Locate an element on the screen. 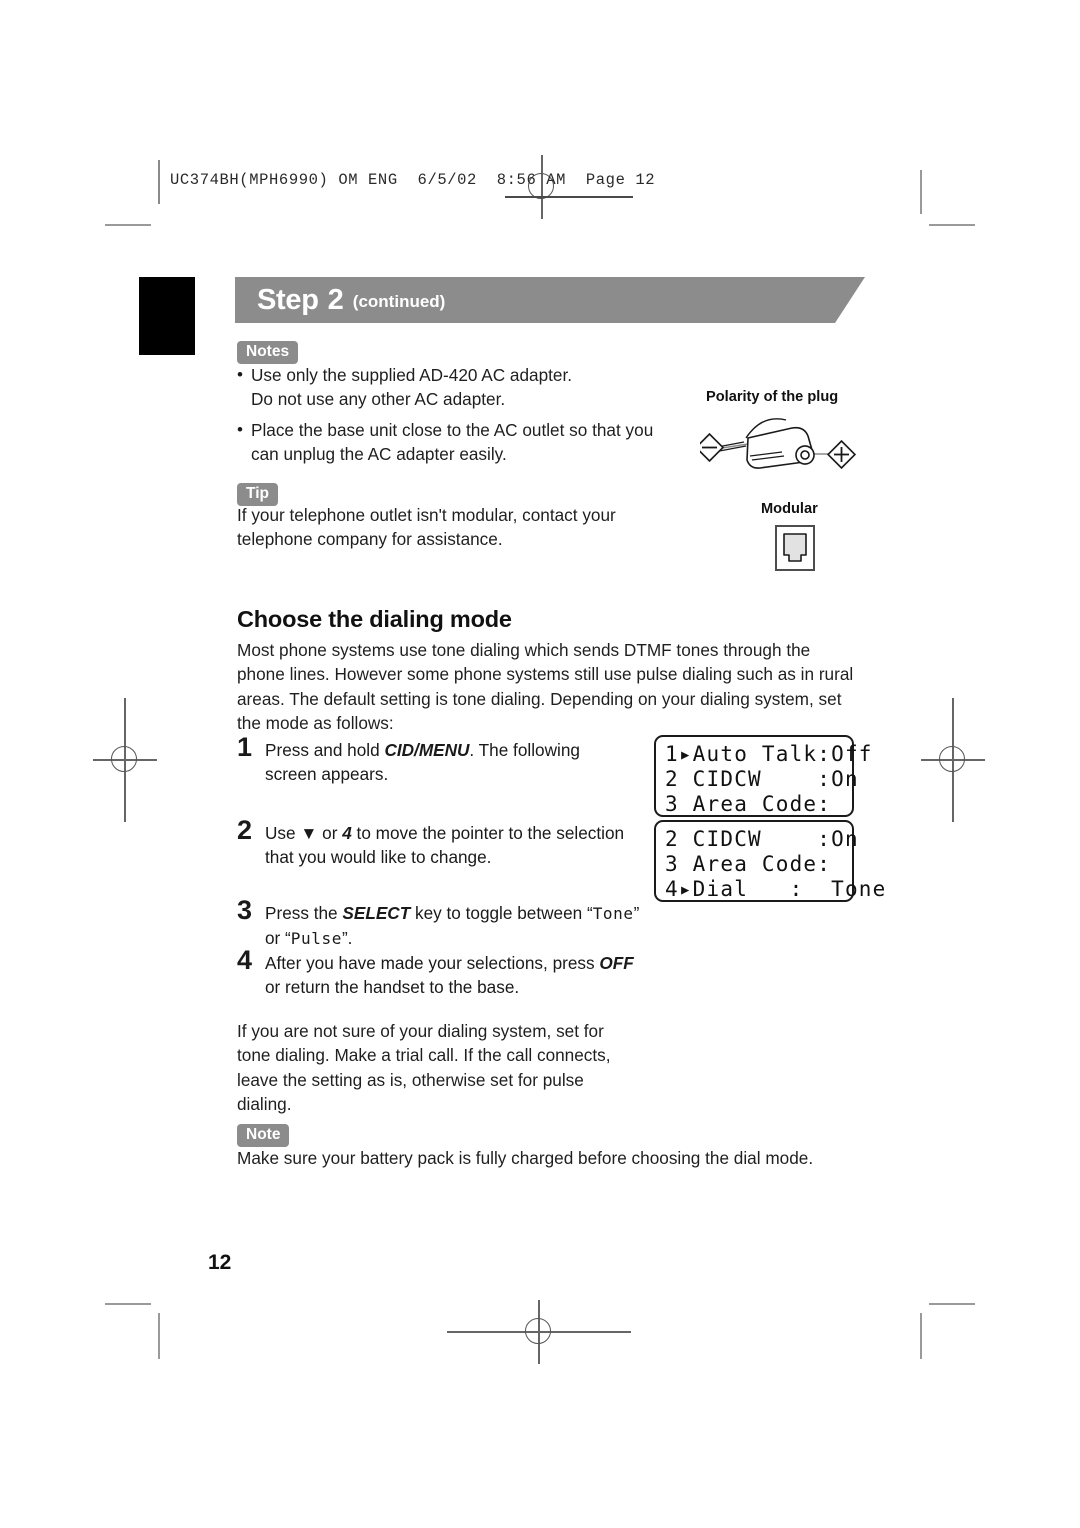 The height and width of the screenshot is (1528, 1080). step-4-text-after: or return the handset to the base. is located at coordinates (392, 987).